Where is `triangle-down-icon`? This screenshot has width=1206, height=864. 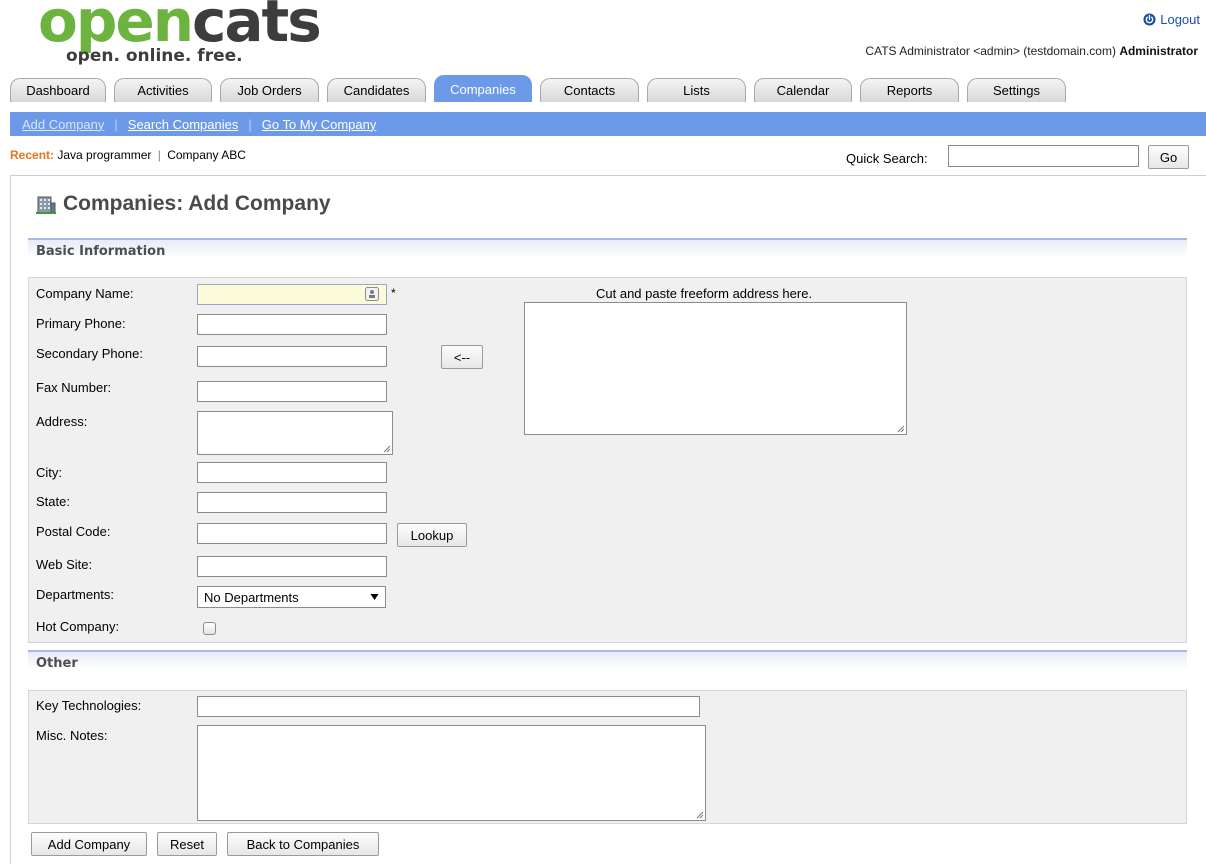 triangle-down-icon is located at coordinates (374, 597).